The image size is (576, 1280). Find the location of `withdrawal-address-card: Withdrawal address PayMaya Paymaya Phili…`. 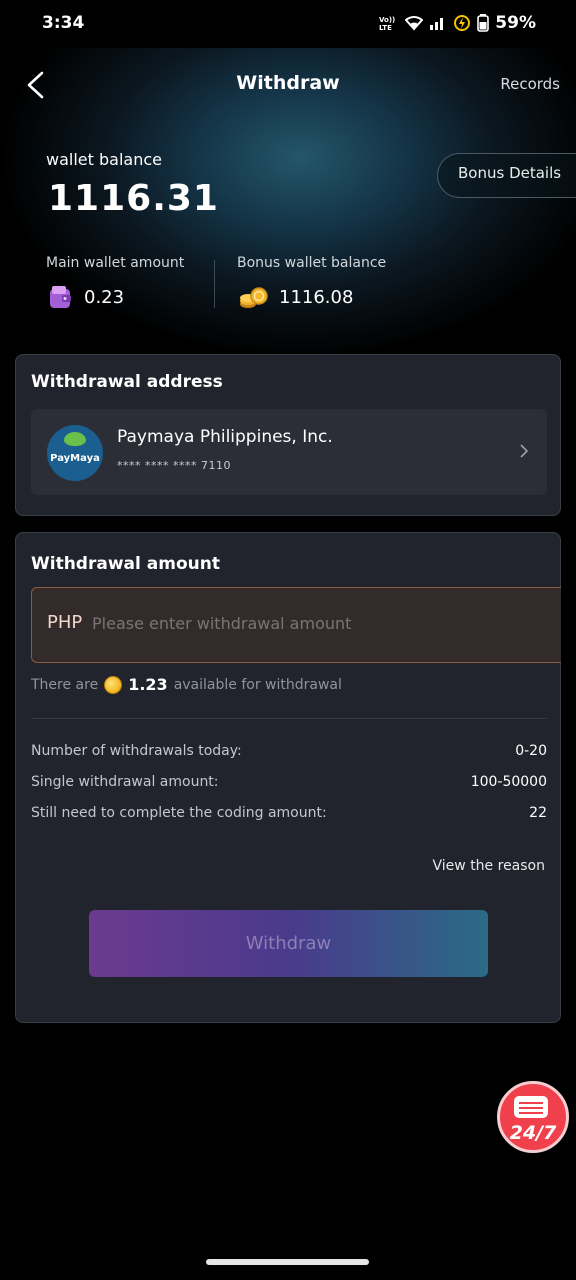

withdrawal-address-card: Withdrawal address PayMaya Paymaya Phili… is located at coordinates (288, 435).